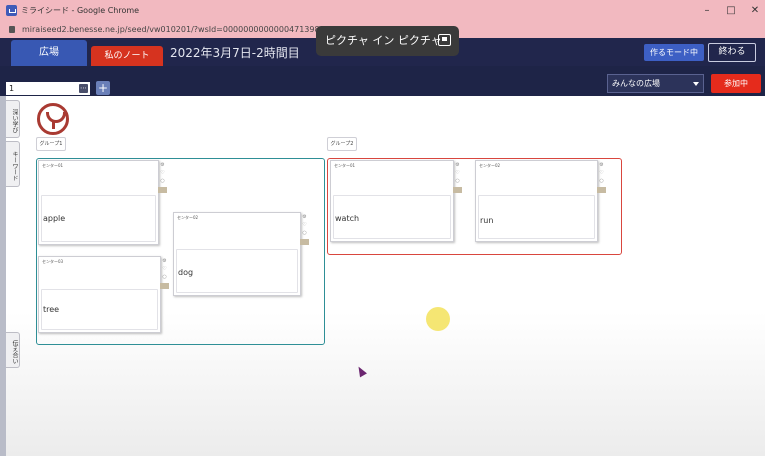 The image size is (765, 456). I want to click on maximize-button: □, so click(731, 10).